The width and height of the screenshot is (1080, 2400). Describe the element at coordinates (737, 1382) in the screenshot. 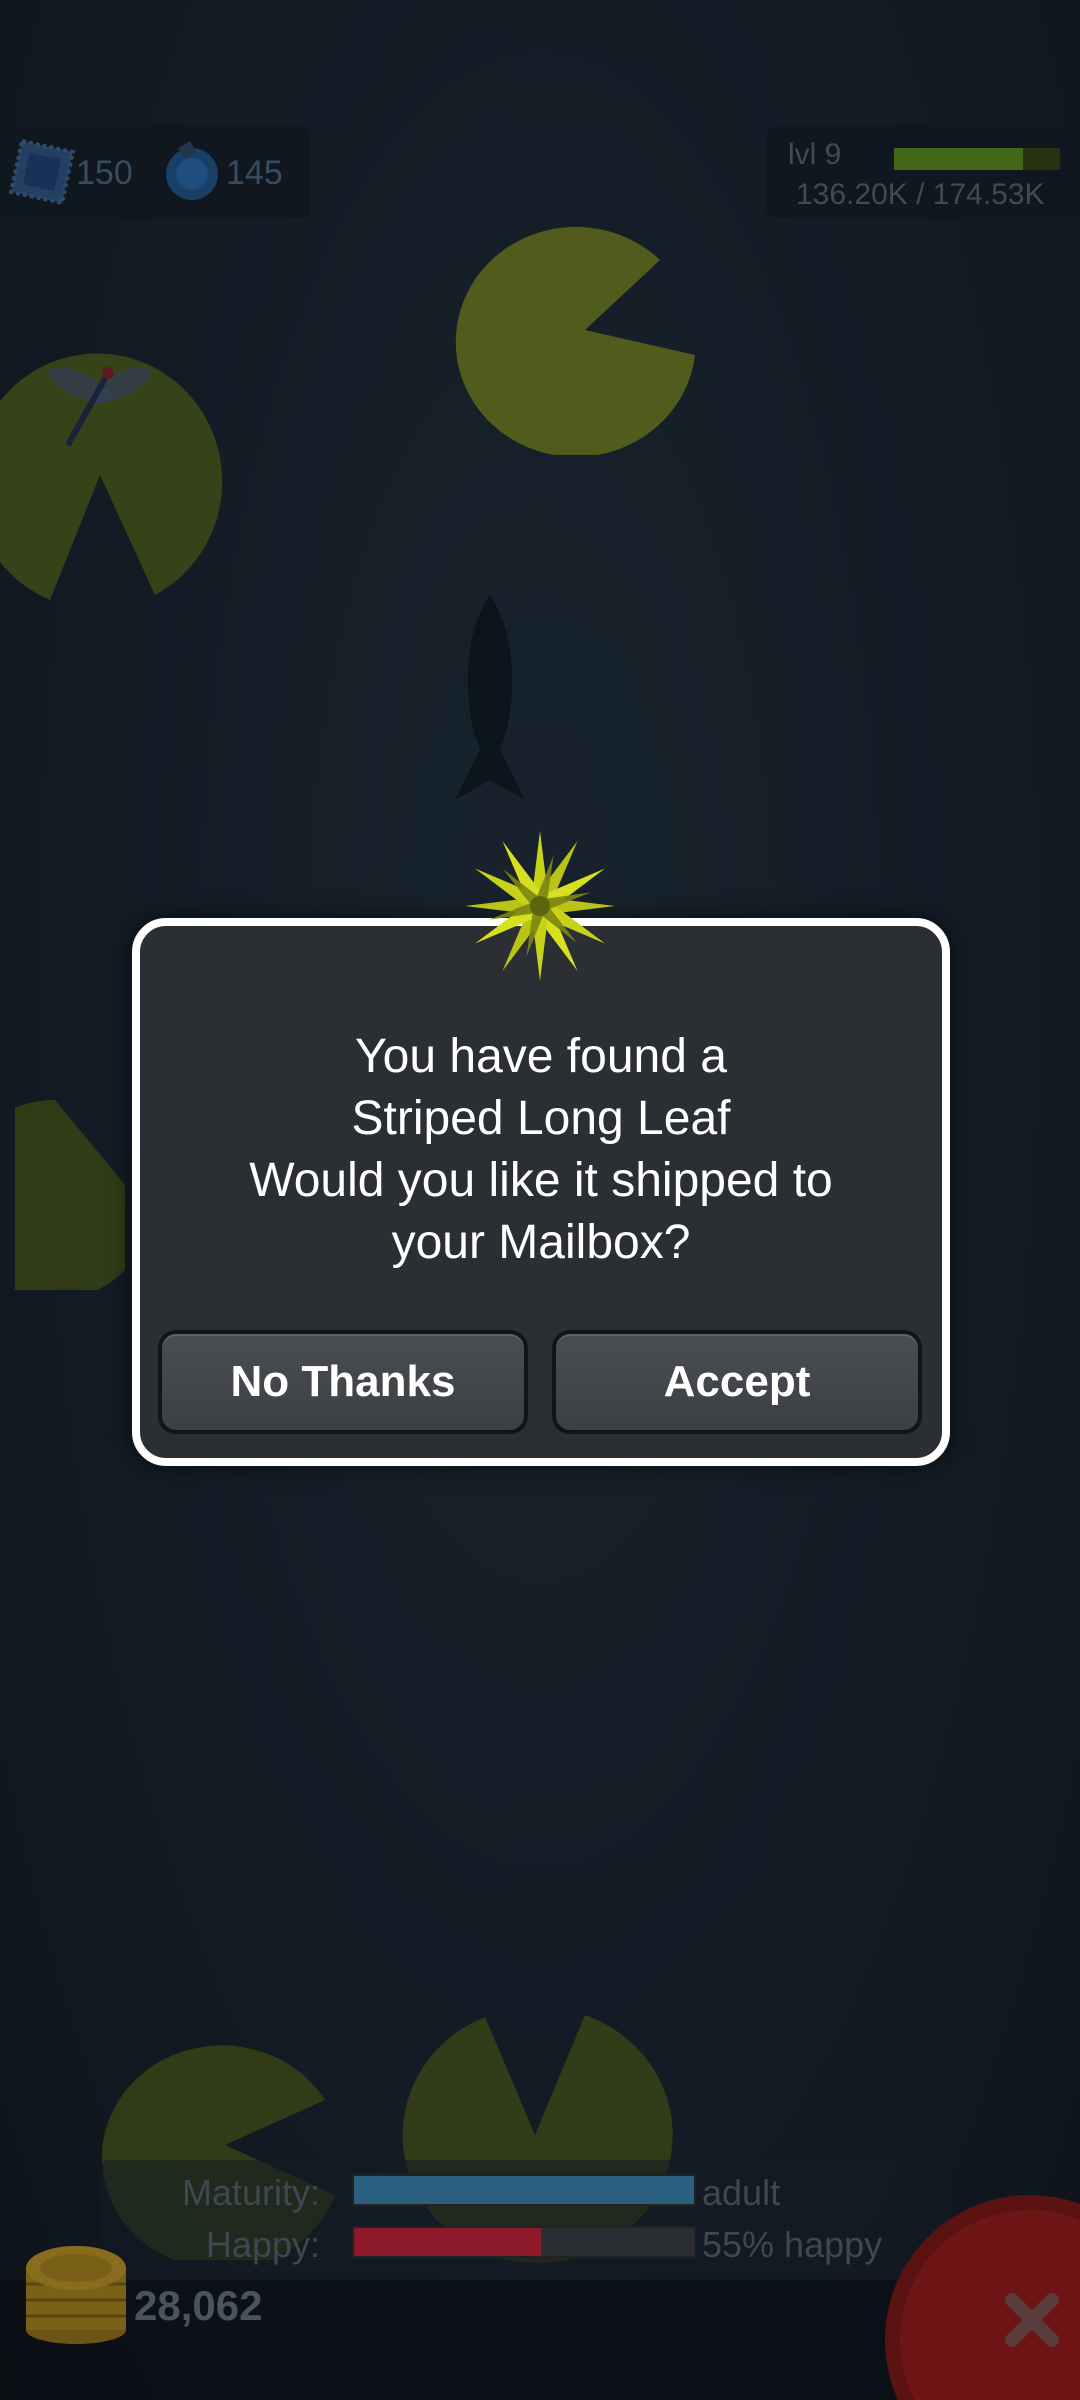

I see `accept-button: Accept` at that location.